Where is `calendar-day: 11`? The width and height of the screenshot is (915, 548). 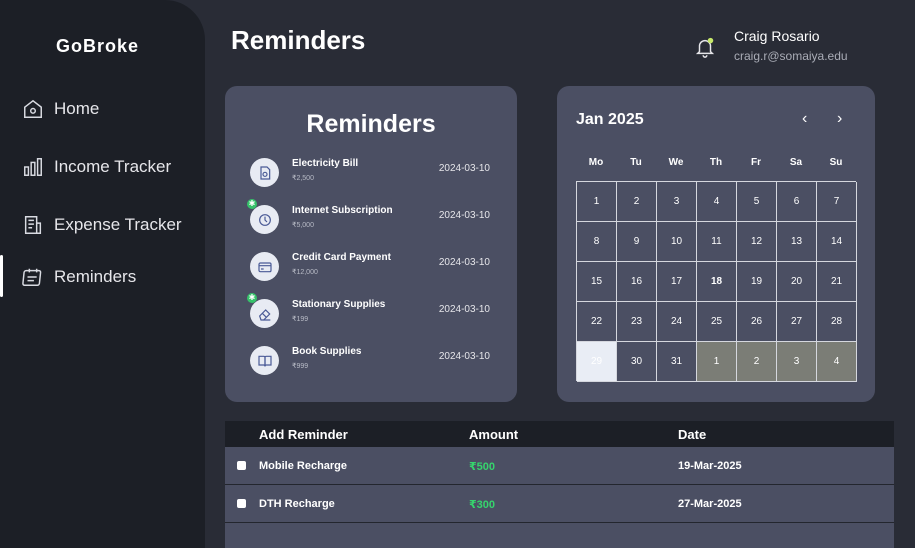 calendar-day: 11 is located at coordinates (717, 242).